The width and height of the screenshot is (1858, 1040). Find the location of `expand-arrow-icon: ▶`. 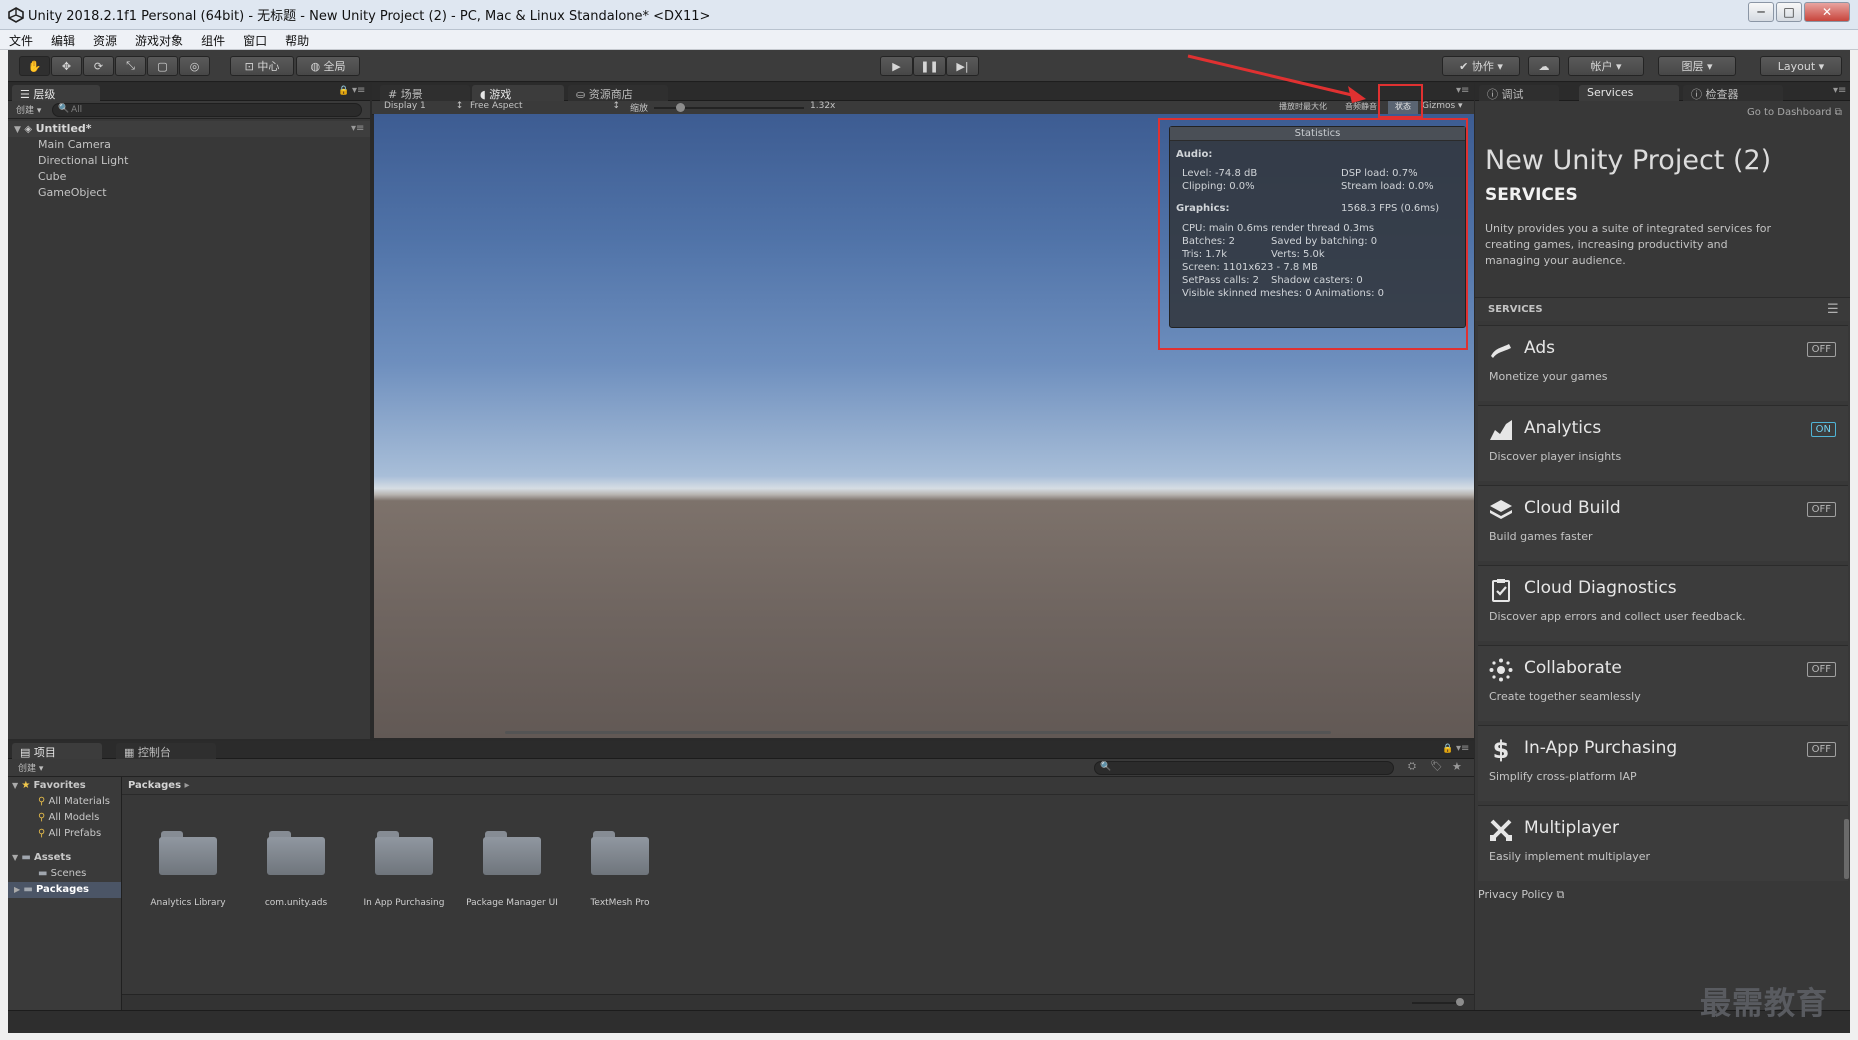

expand-arrow-icon: ▶ is located at coordinates (17, 889).